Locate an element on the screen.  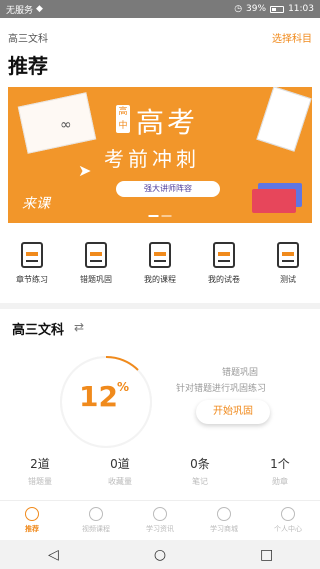
banner-pill: 强大讲师阵容 is located at coordinates (168, 189).